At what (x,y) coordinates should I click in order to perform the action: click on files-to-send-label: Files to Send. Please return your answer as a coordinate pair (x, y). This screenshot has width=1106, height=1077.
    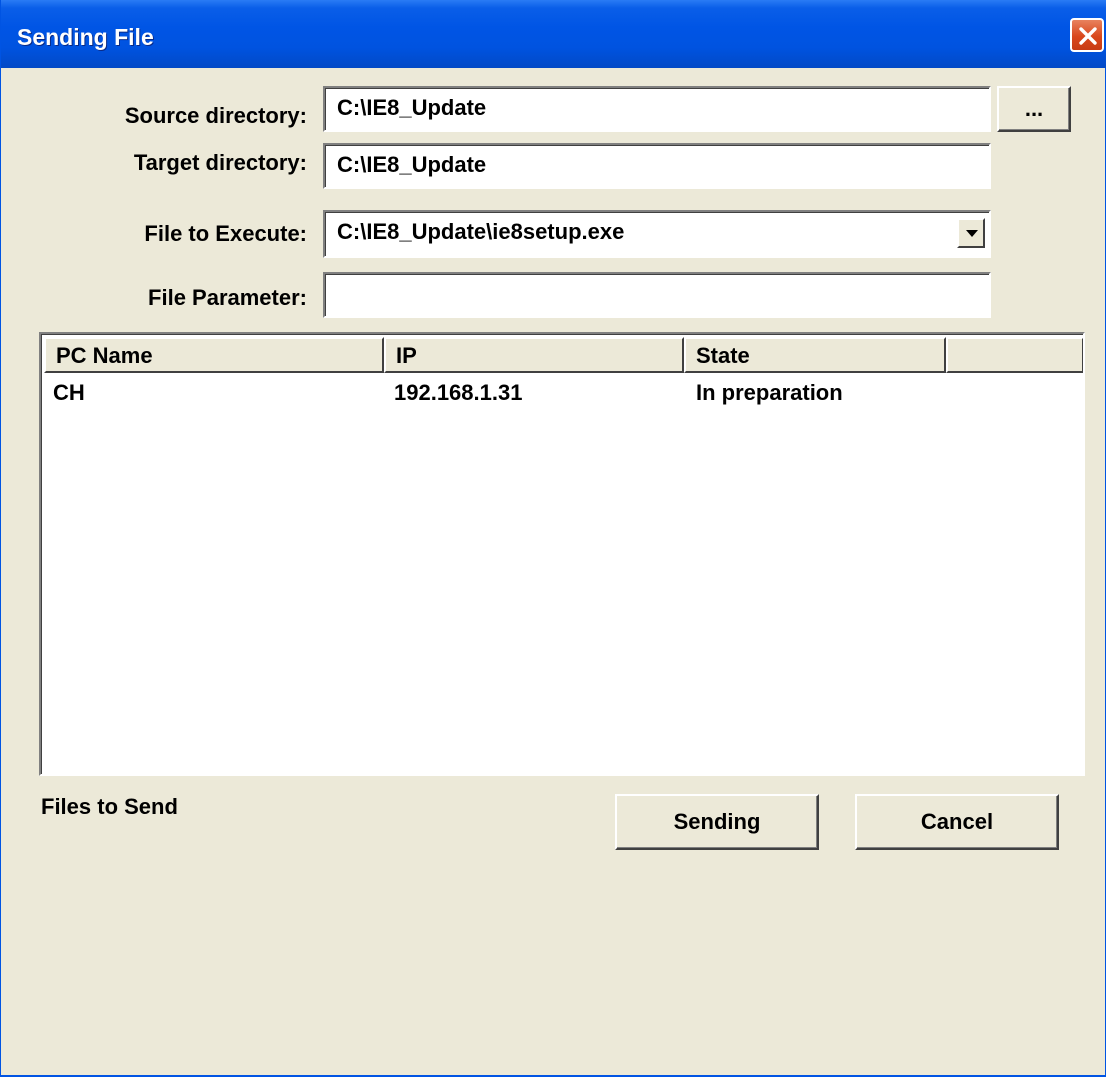
    Looking at the image, I should click on (109, 806).